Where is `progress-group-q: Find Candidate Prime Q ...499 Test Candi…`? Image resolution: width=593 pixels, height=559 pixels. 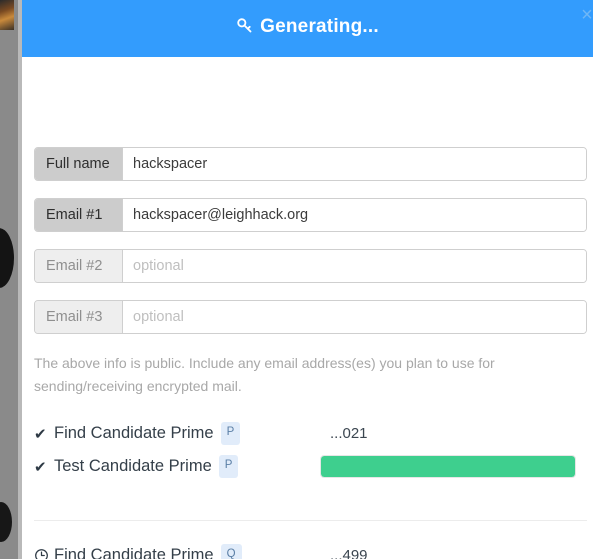
progress-group-q: Find Candidate Prime Q ...499 Test Candi… is located at coordinates (307, 549).